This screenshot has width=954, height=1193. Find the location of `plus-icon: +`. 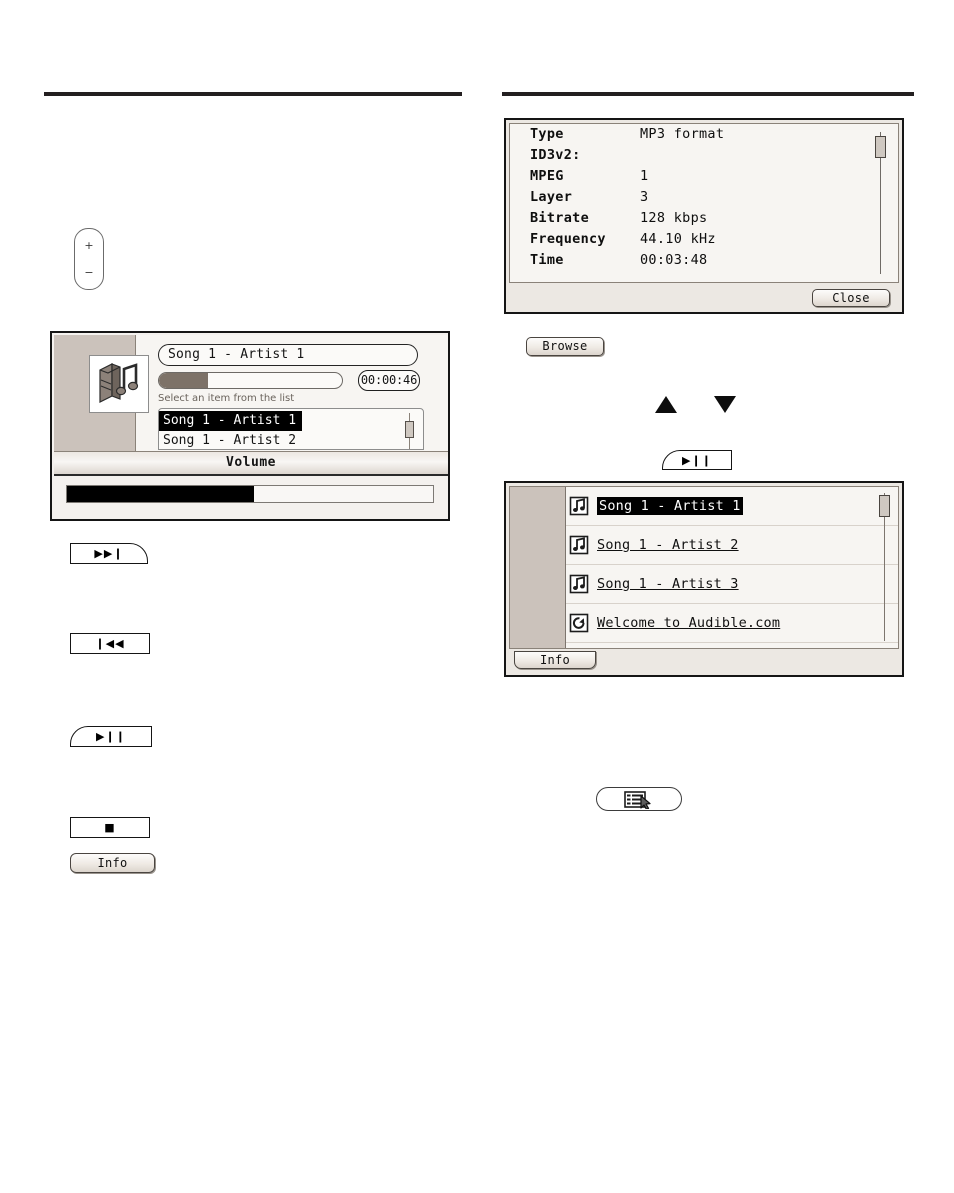

plus-icon: + is located at coordinates (89, 245).